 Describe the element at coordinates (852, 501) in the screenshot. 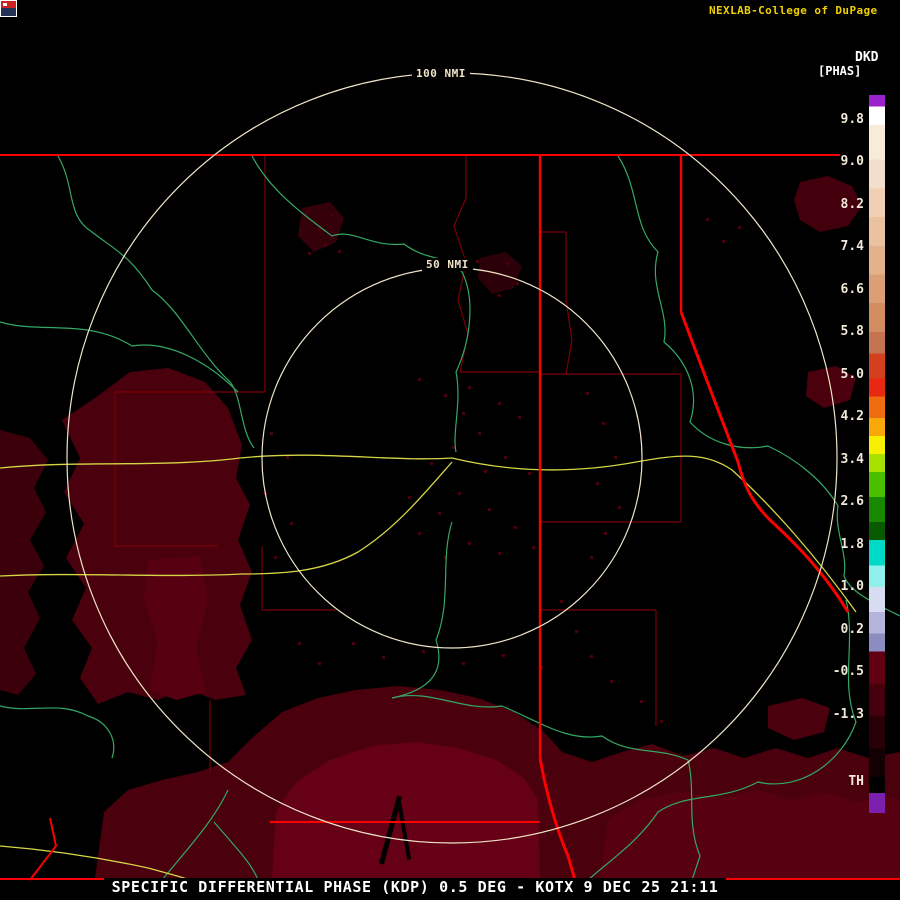

I see `scale-tick-label: 2.6` at that location.